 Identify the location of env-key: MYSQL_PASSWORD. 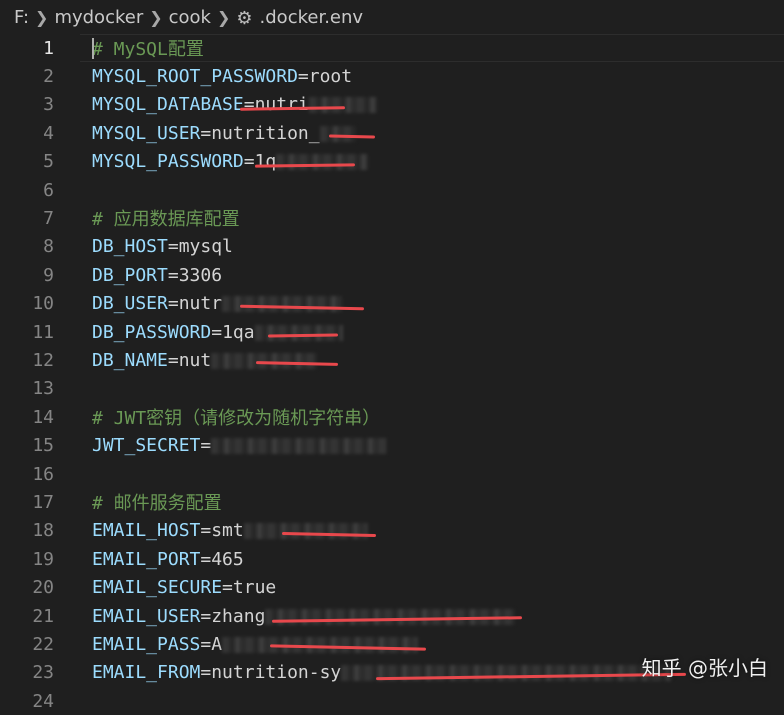
(168, 162).